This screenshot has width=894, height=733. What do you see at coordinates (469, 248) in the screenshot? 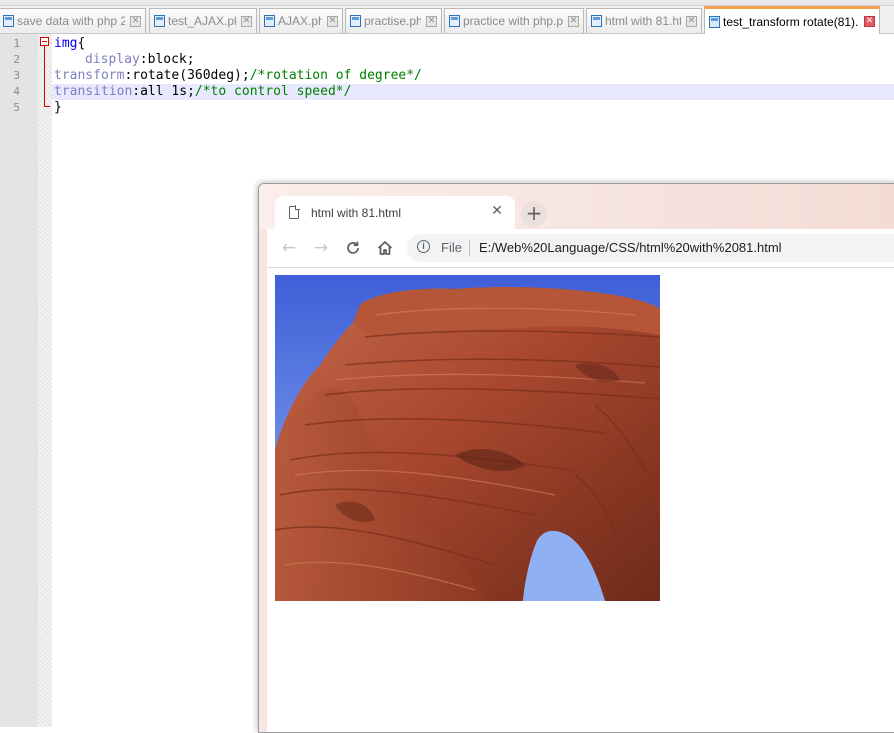
I see `address-separator` at bounding box center [469, 248].